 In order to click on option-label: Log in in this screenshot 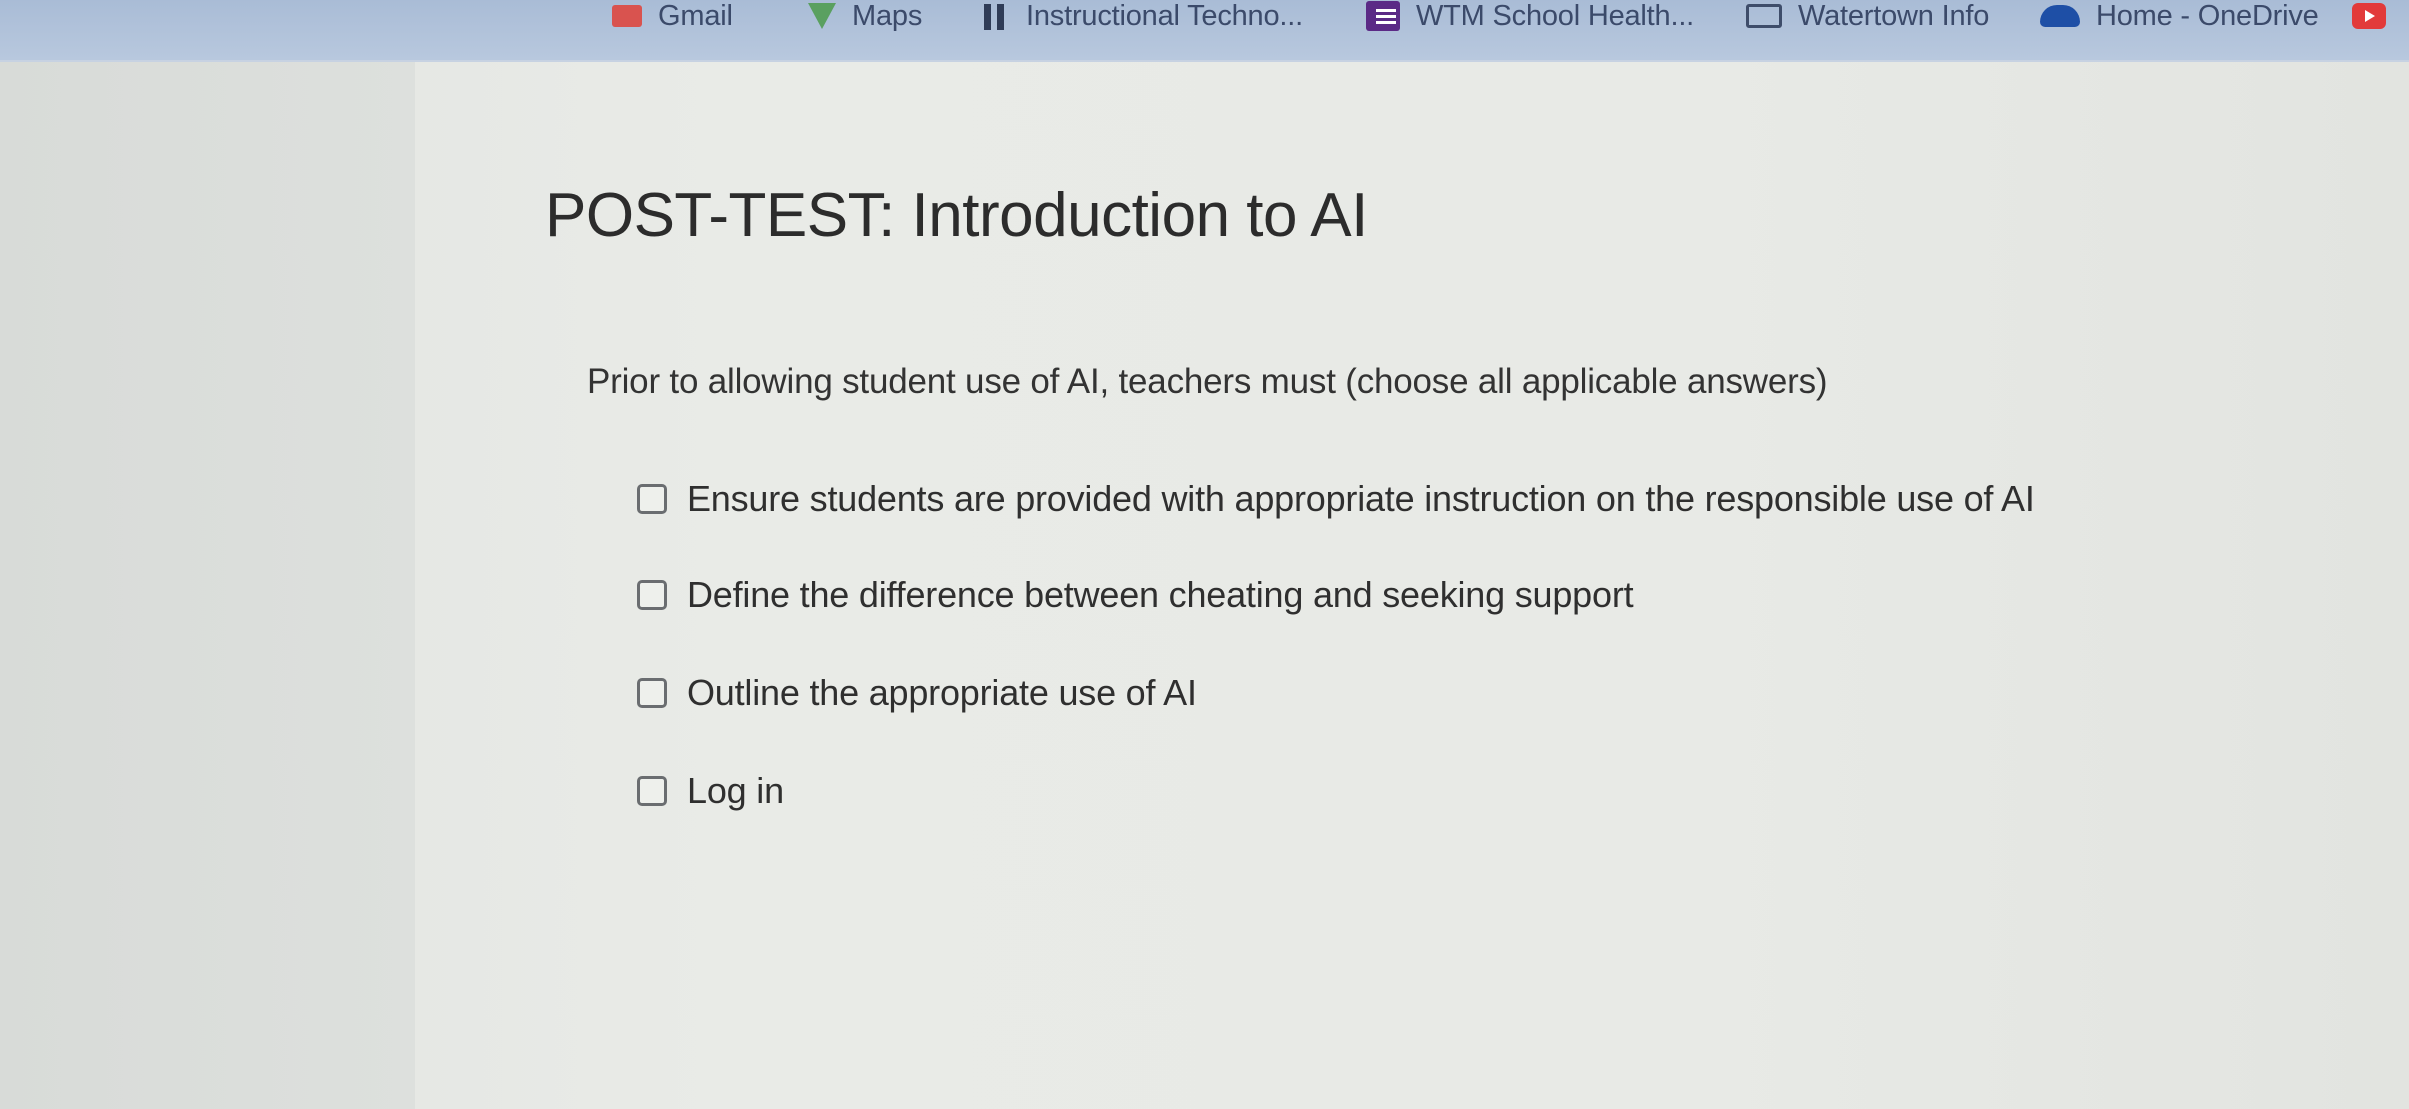, I will do `click(735, 790)`.